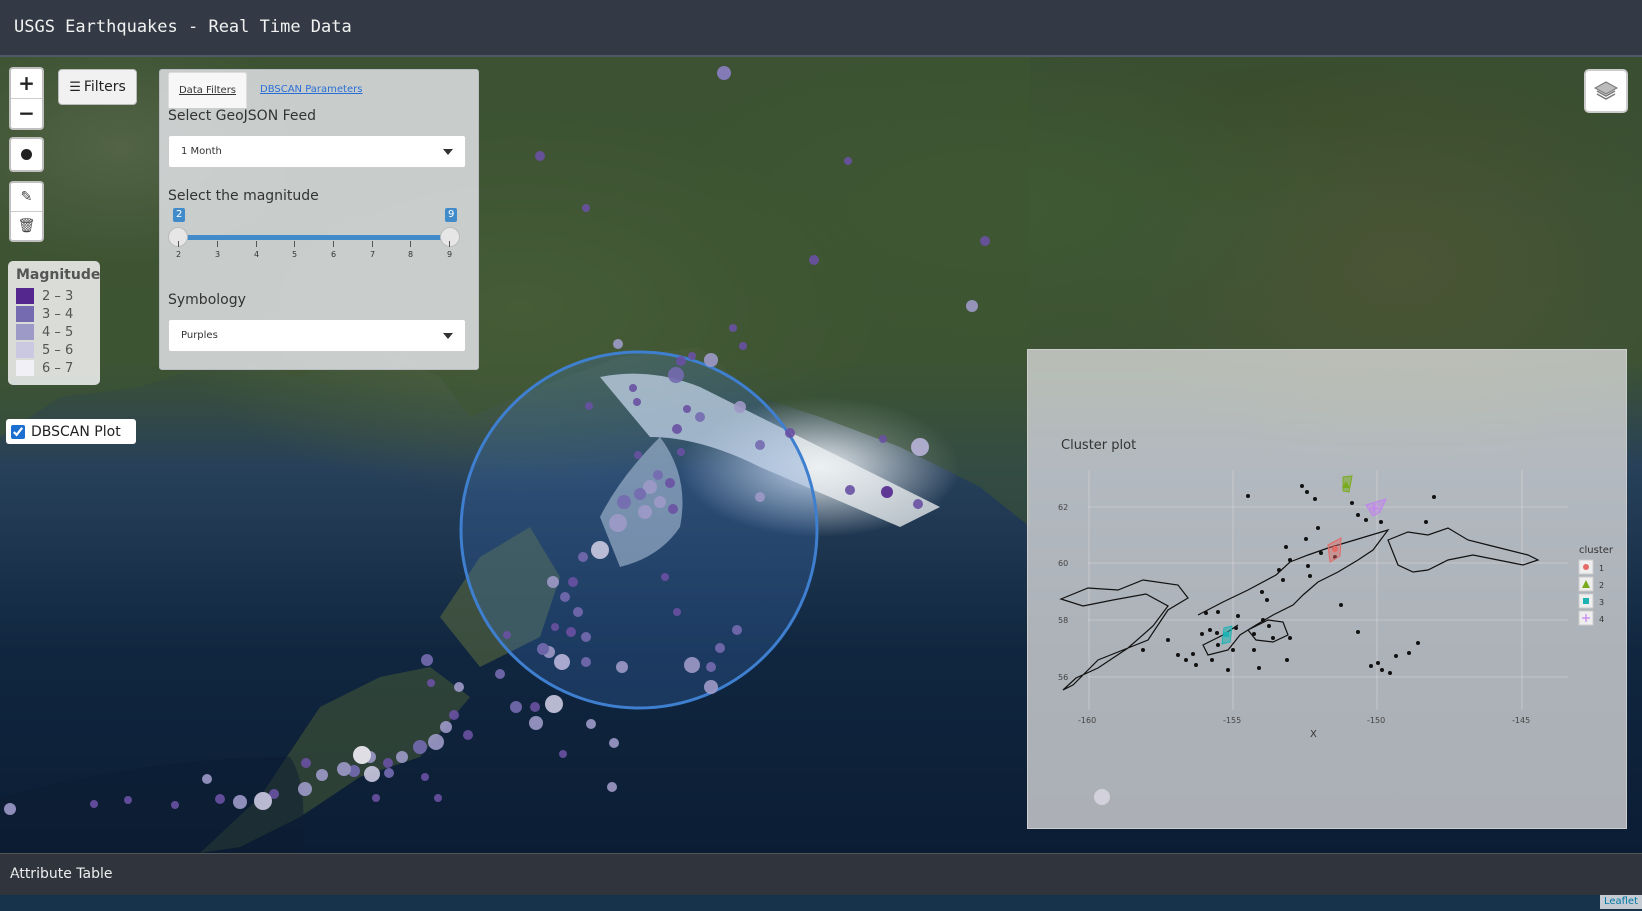 This screenshot has width=1642, height=911. I want to click on y-tick-label: 58, so click(1063, 620).